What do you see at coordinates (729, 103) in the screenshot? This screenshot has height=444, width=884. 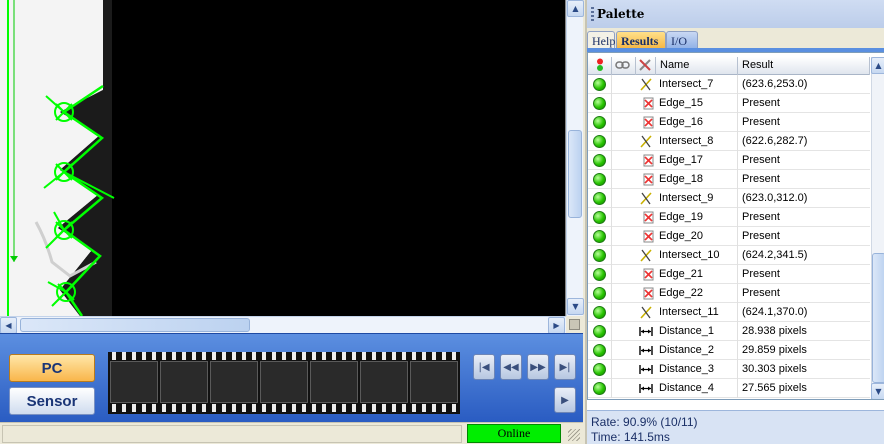 I see `table-row: Edge_15 Present` at bounding box center [729, 103].